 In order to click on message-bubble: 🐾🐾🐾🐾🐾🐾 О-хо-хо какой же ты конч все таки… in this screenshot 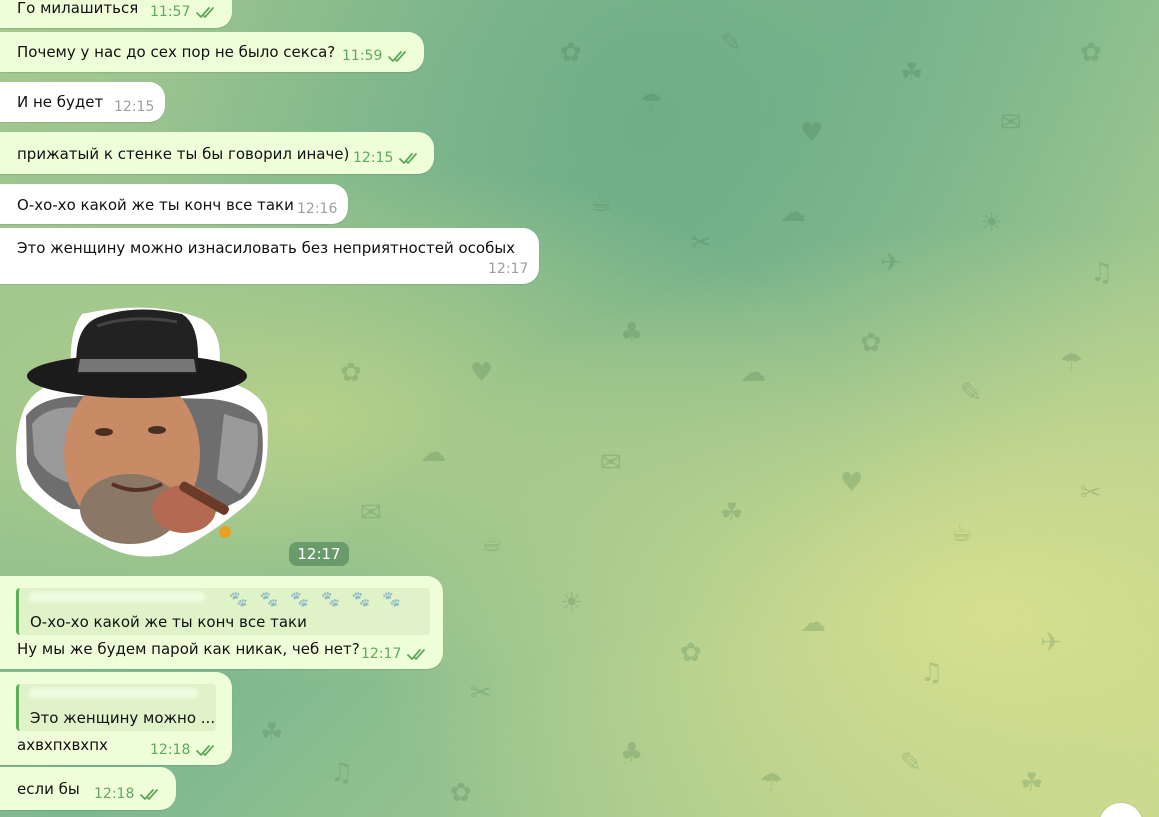, I will do `click(221, 622)`.